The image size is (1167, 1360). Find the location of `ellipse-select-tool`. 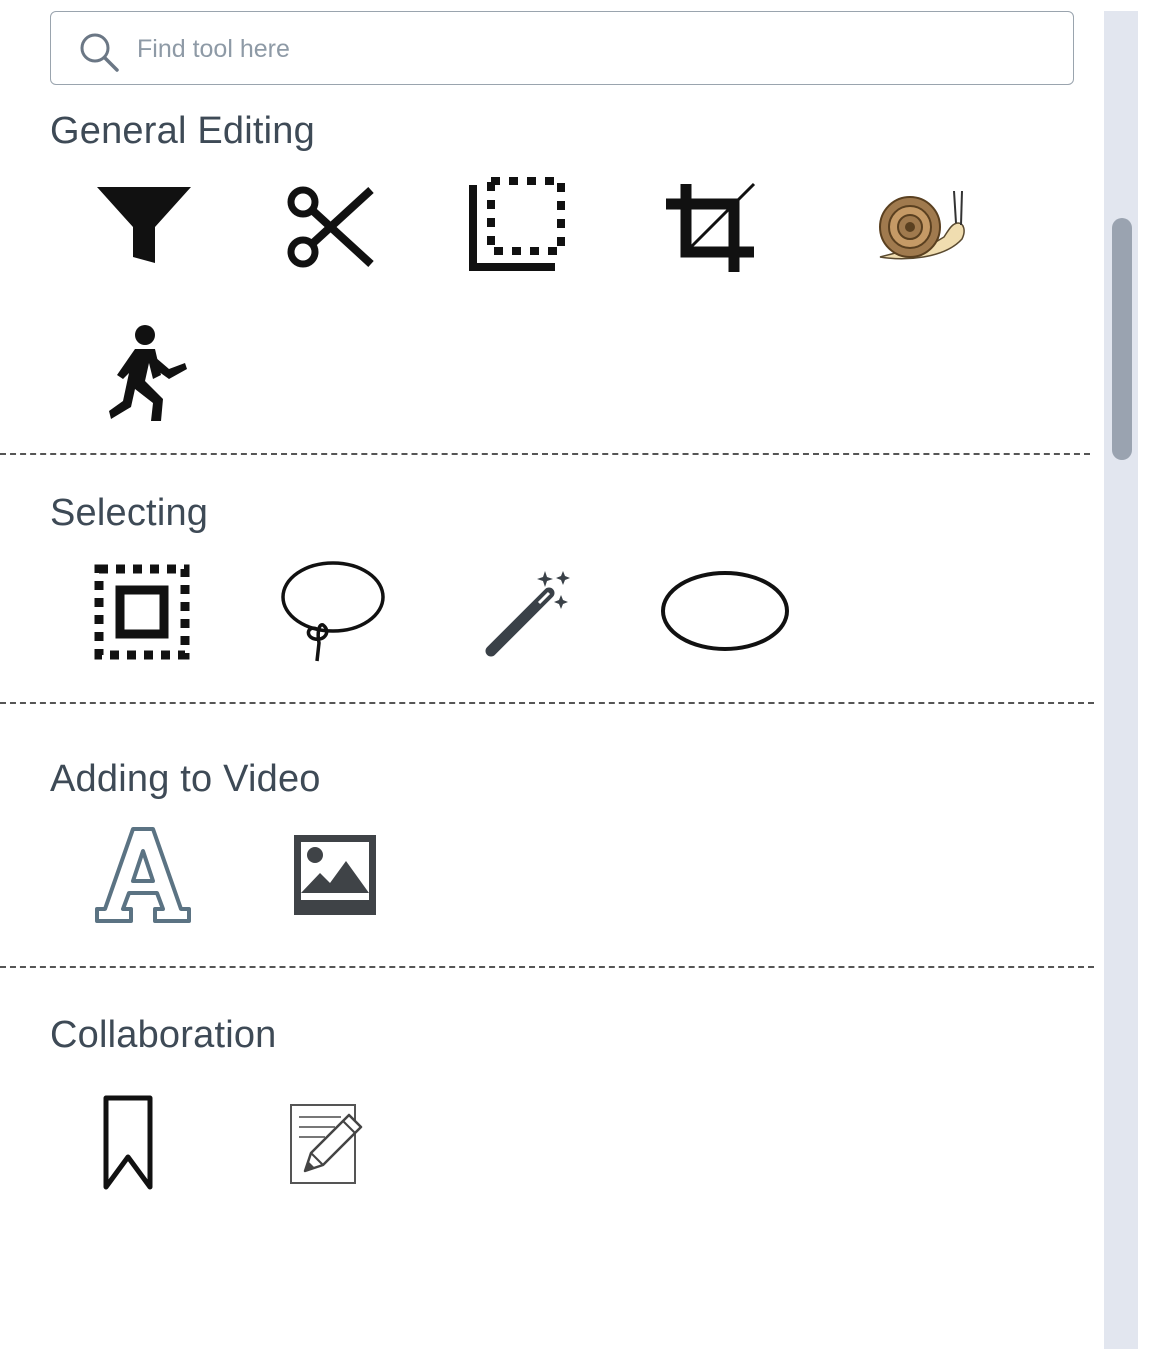

ellipse-select-tool is located at coordinates (725, 611).